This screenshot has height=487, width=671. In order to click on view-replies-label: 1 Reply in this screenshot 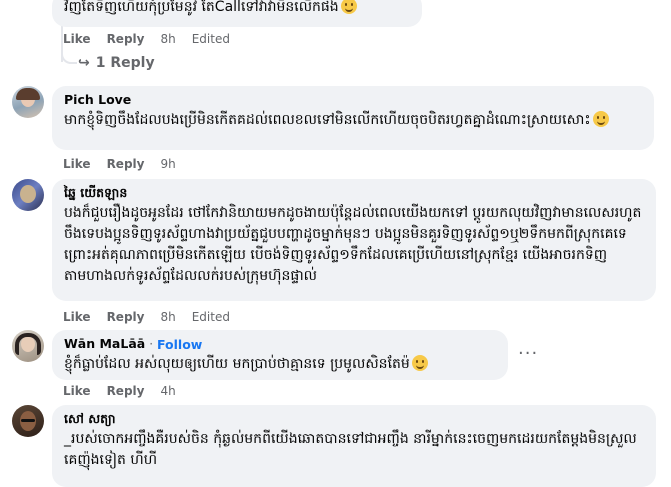, I will do `click(125, 63)`.